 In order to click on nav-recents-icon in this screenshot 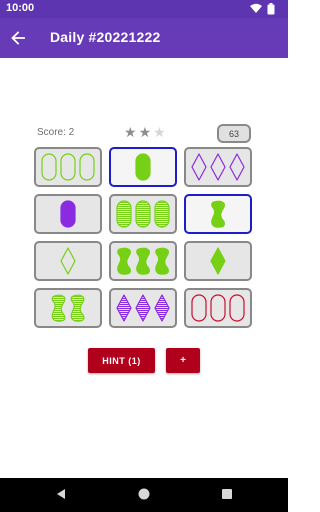, I will do `click(227, 494)`.